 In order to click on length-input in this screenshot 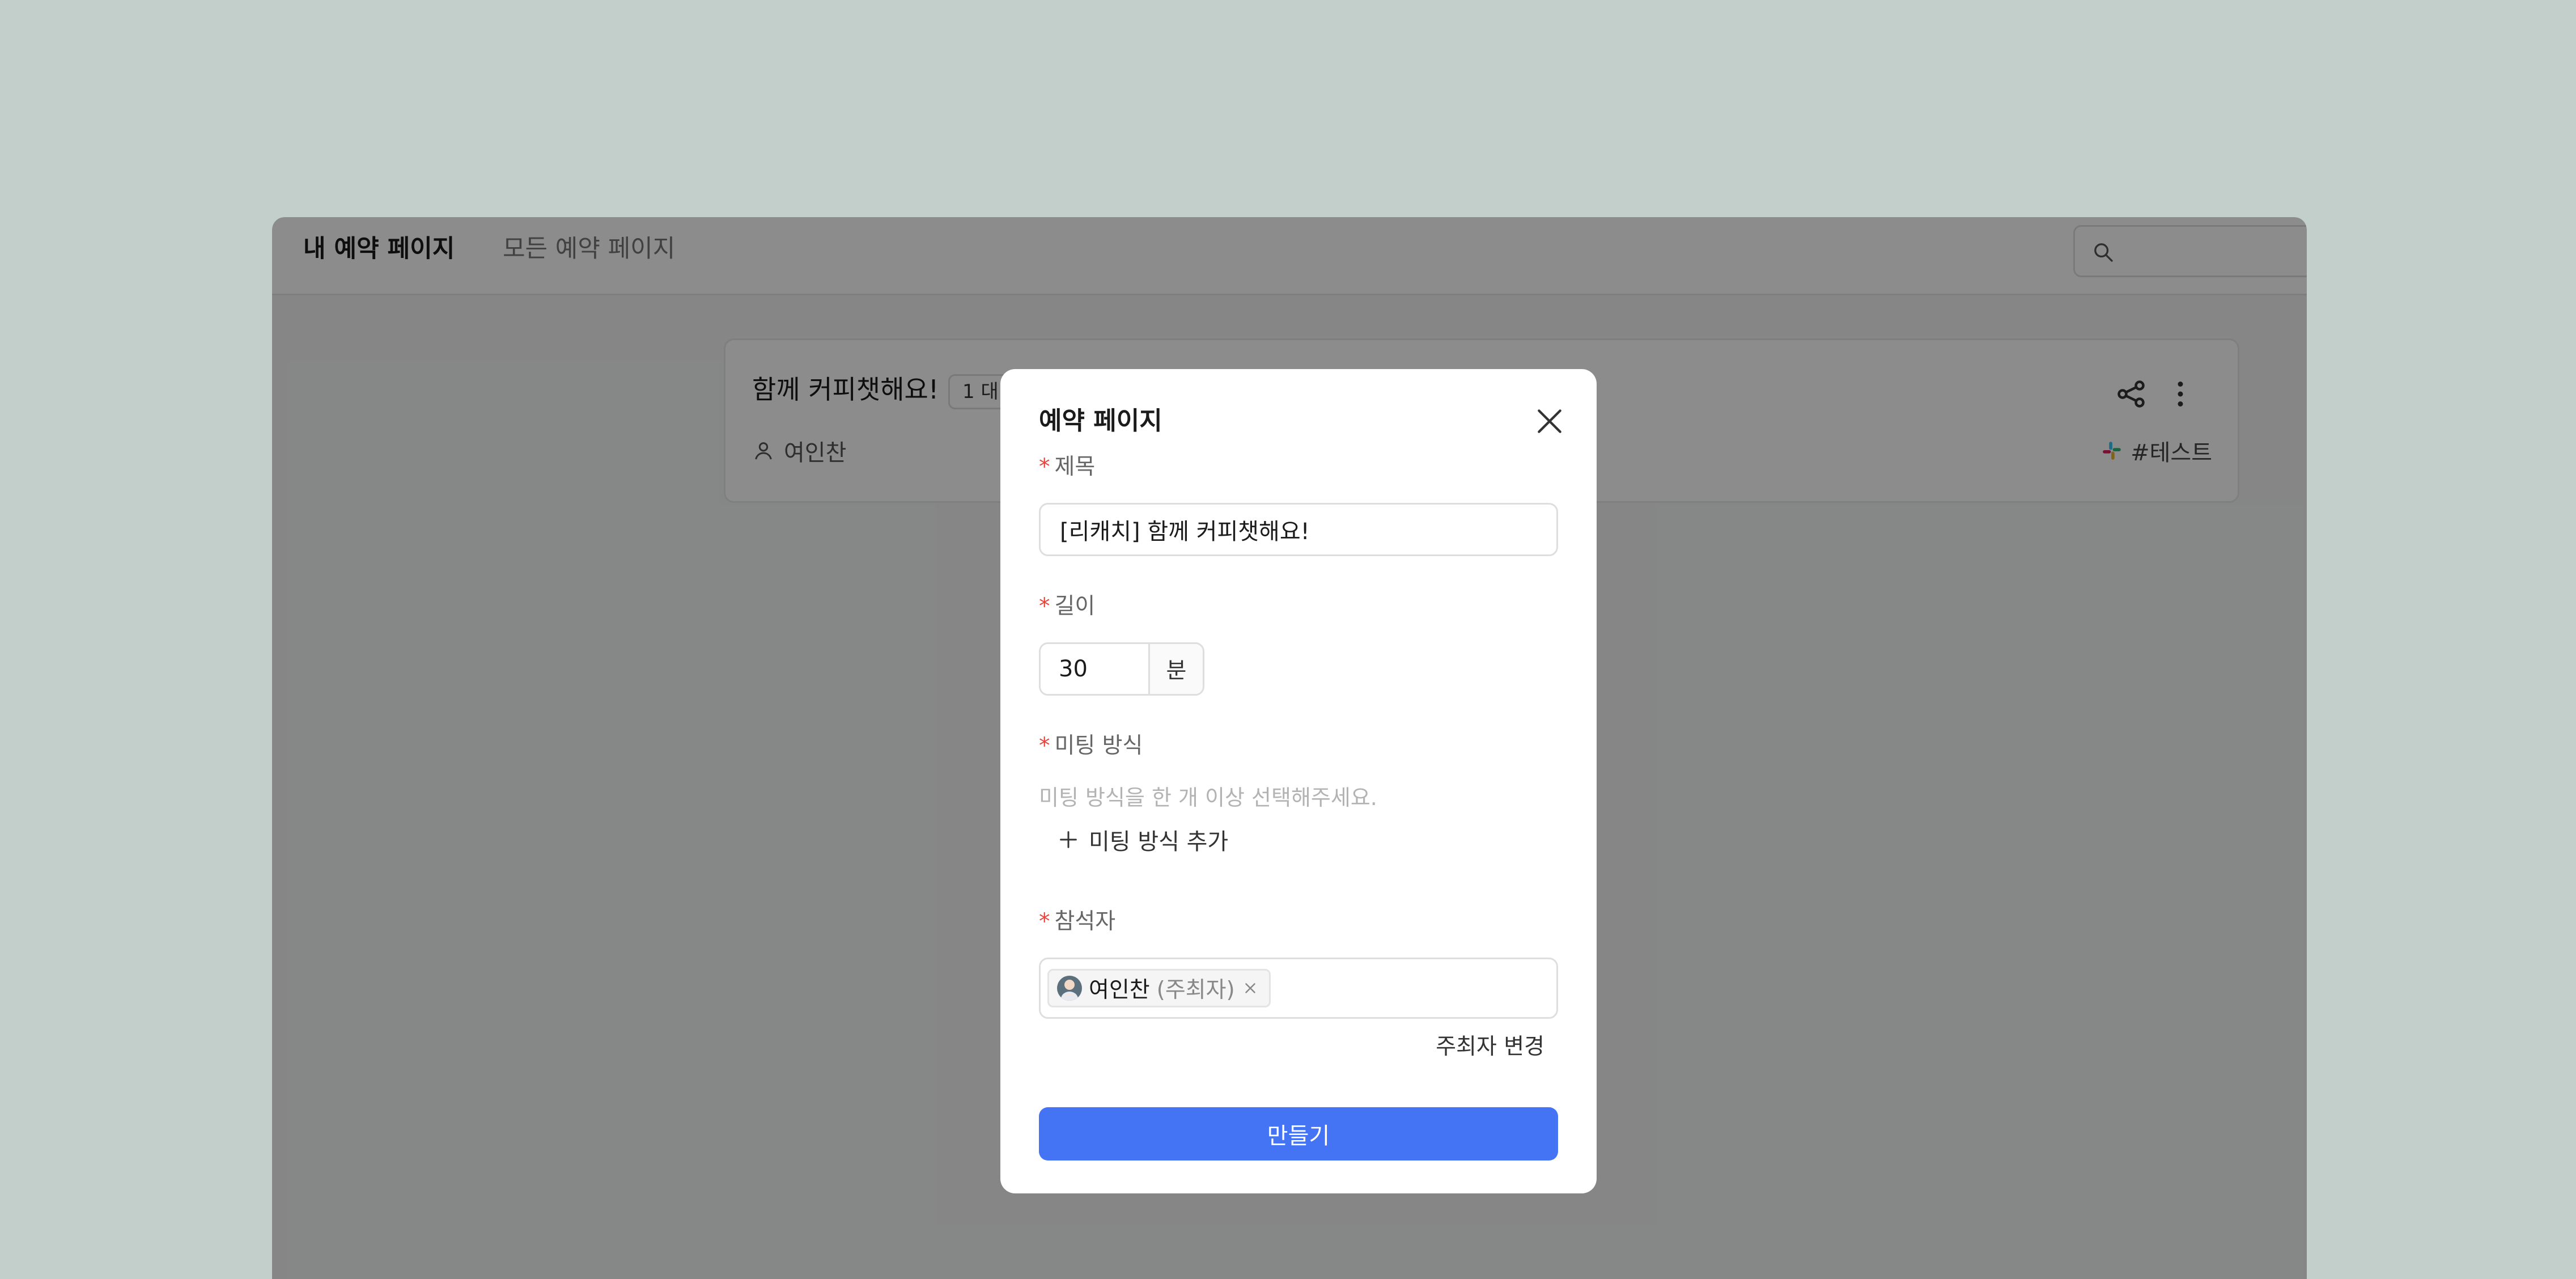, I will do `click(1094, 669)`.